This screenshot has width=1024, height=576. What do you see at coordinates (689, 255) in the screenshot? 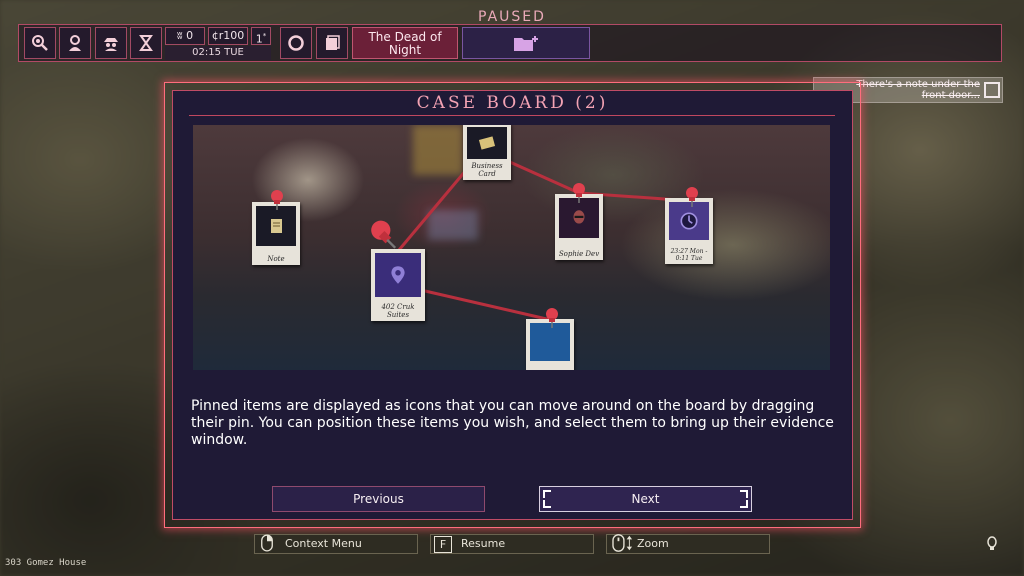
I see `pinned-caption: 23:27 Mon - 0:11 Tue` at bounding box center [689, 255].